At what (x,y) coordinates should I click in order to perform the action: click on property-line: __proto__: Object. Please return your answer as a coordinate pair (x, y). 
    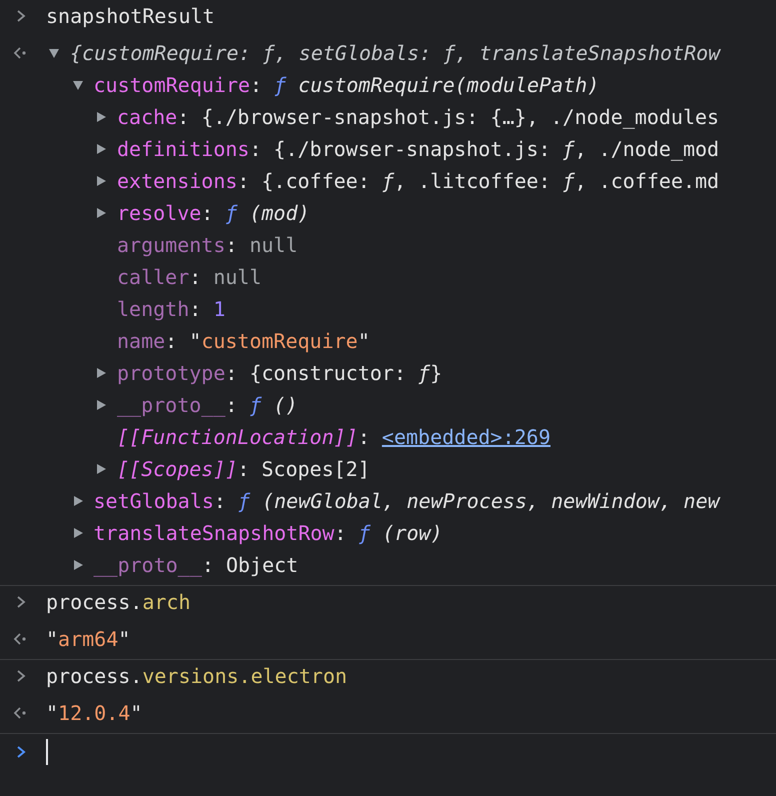
    Looking at the image, I should click on (196, 565).